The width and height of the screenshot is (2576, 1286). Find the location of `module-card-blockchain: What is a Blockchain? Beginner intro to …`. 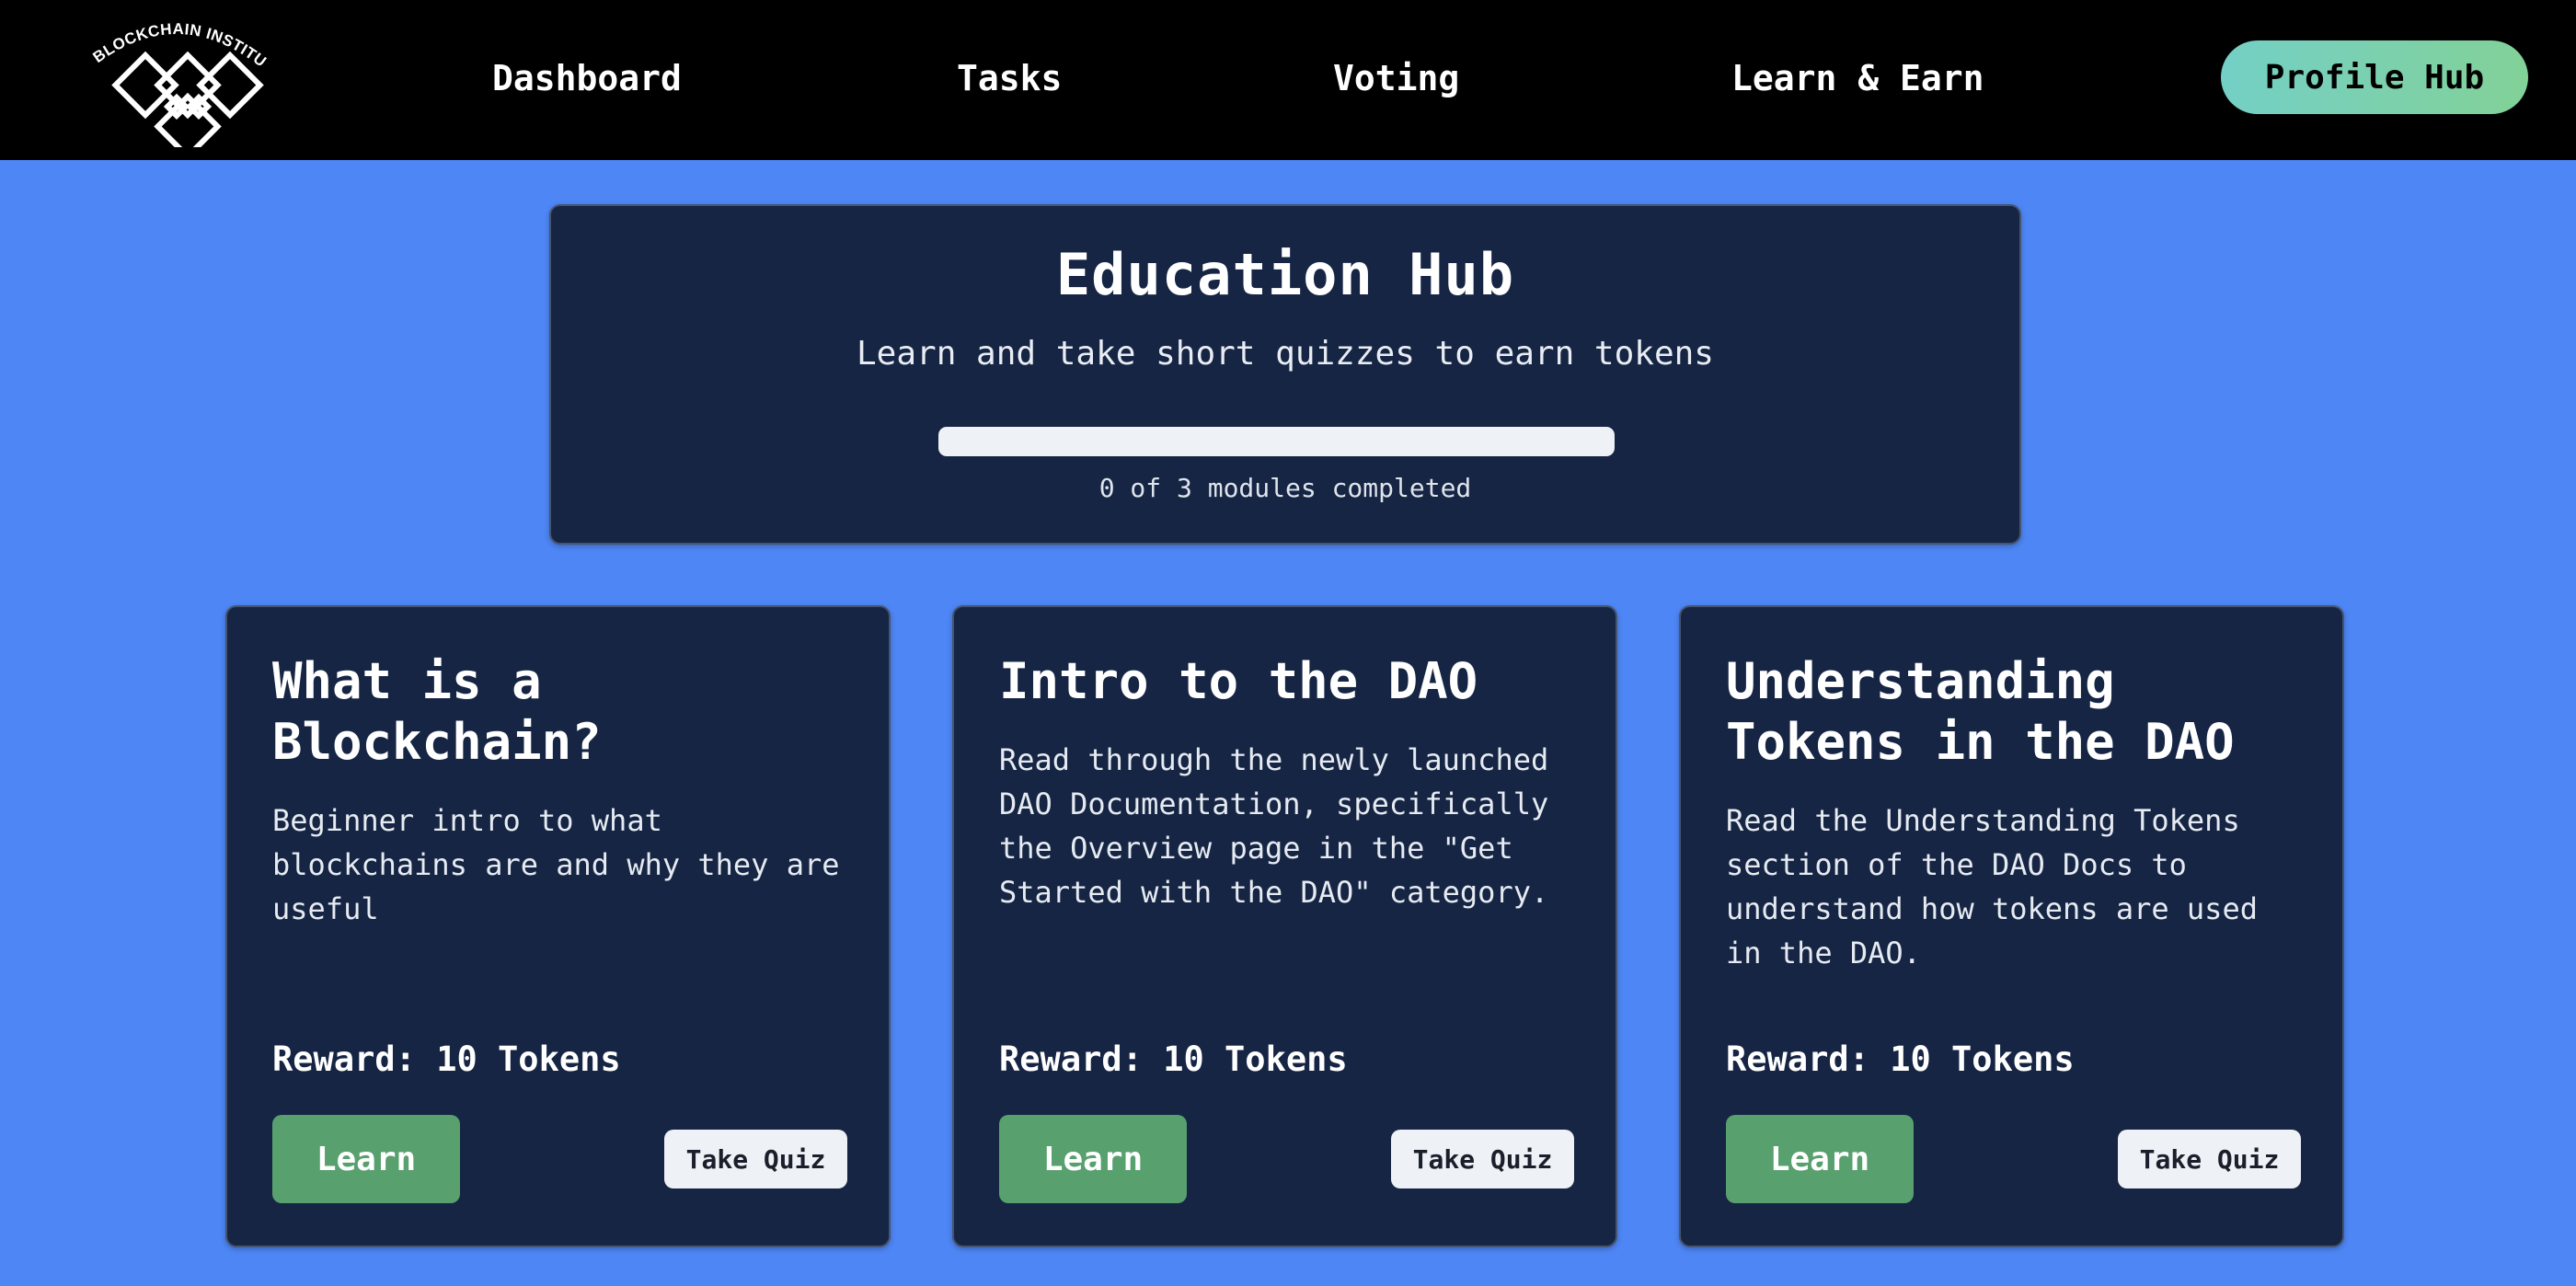

module-card-blockchain: What is a Blockchain? Beginner intro to … is located at coordinates (558, 926).